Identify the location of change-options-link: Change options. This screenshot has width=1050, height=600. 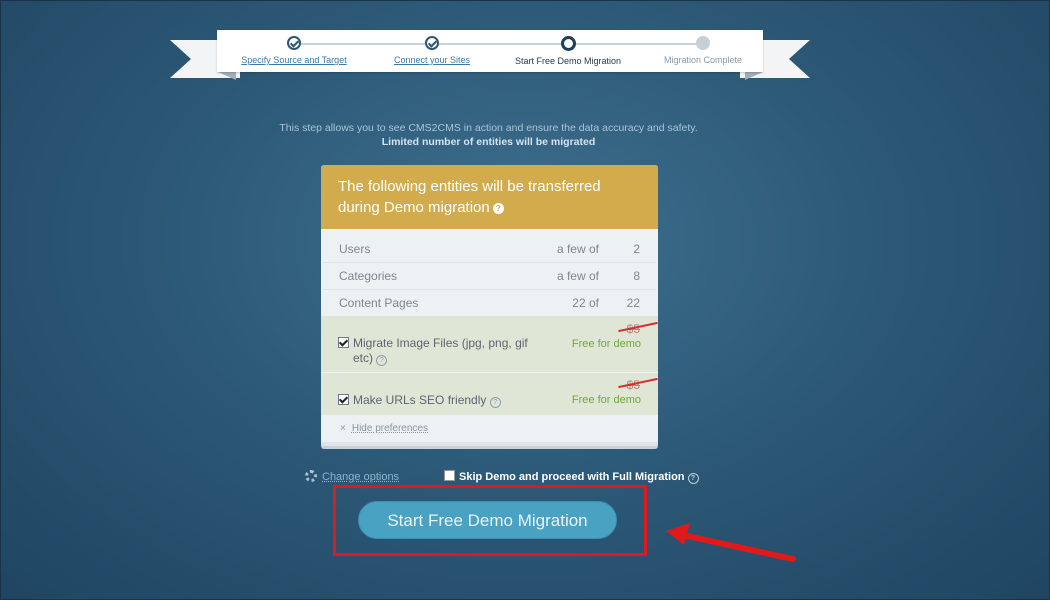
(352, 476).